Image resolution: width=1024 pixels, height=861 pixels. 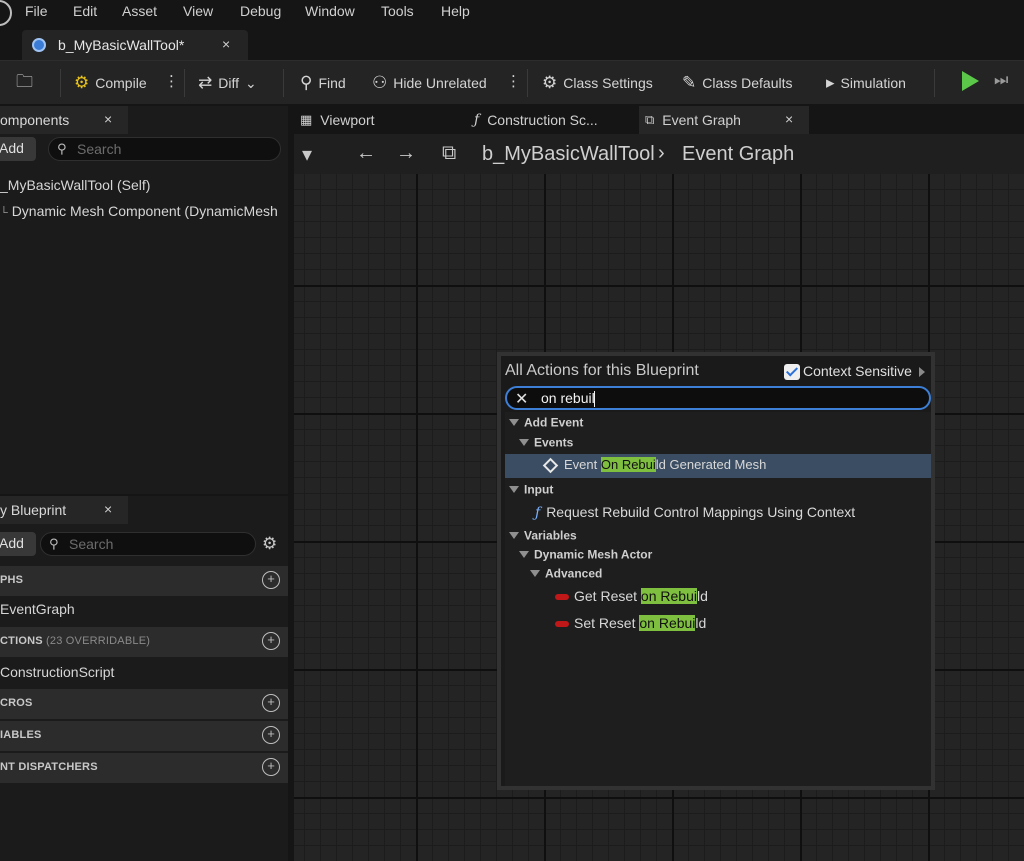 What do you see at coordinates (39, 45) in the screenshot?
I see `blueprint-asset-icon` at bounding box center [39, 45].